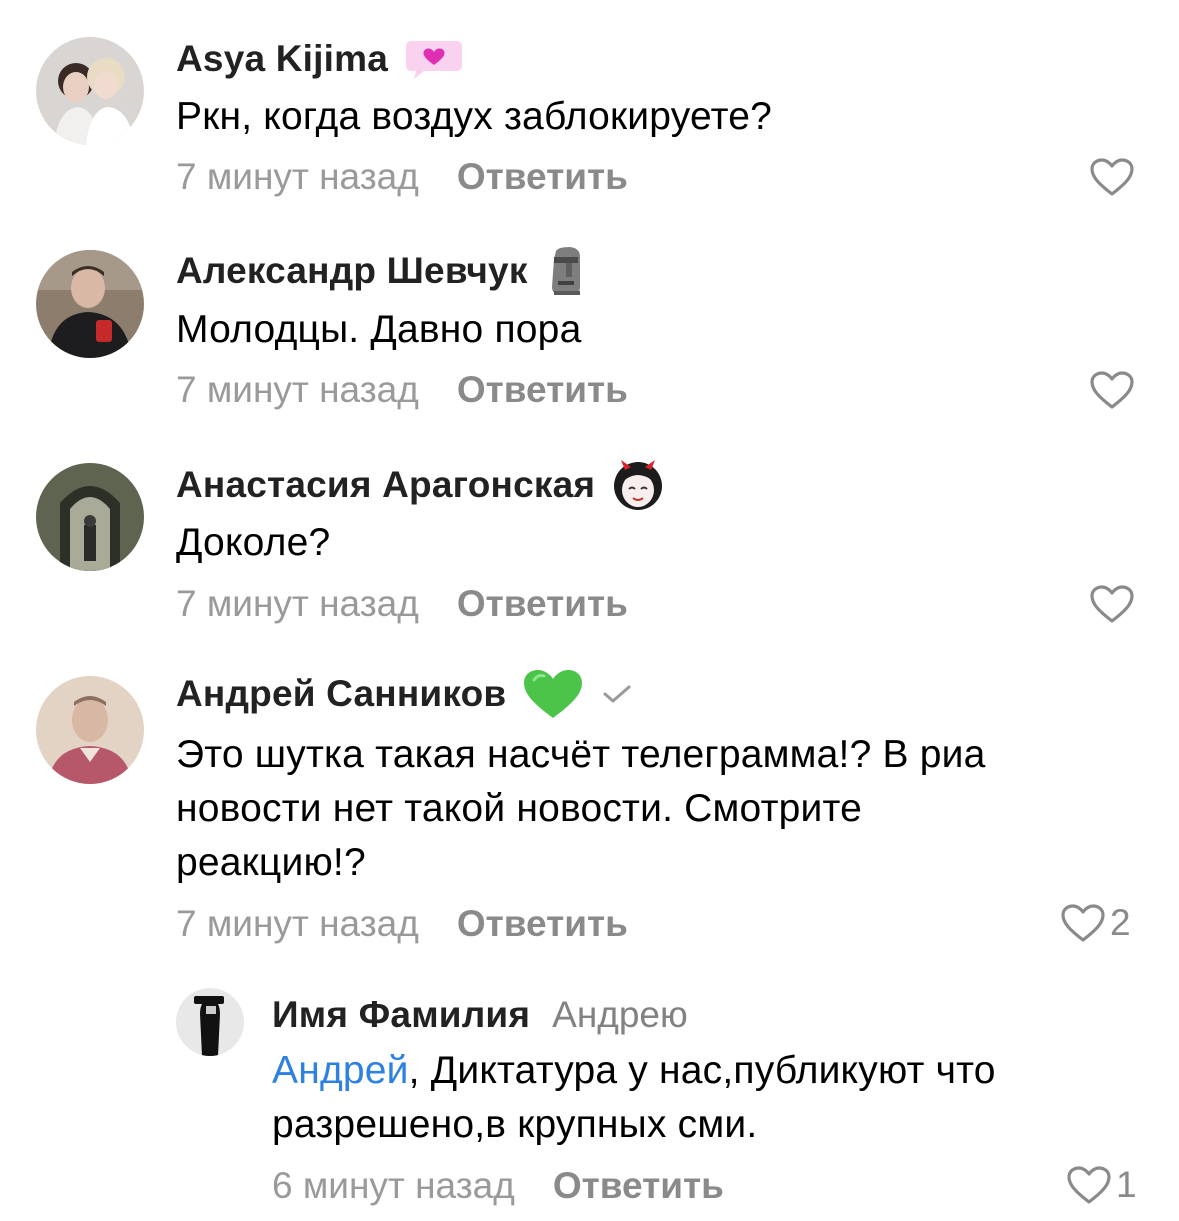  I want to click on mention-link: Андрей, so click(340, 1070).